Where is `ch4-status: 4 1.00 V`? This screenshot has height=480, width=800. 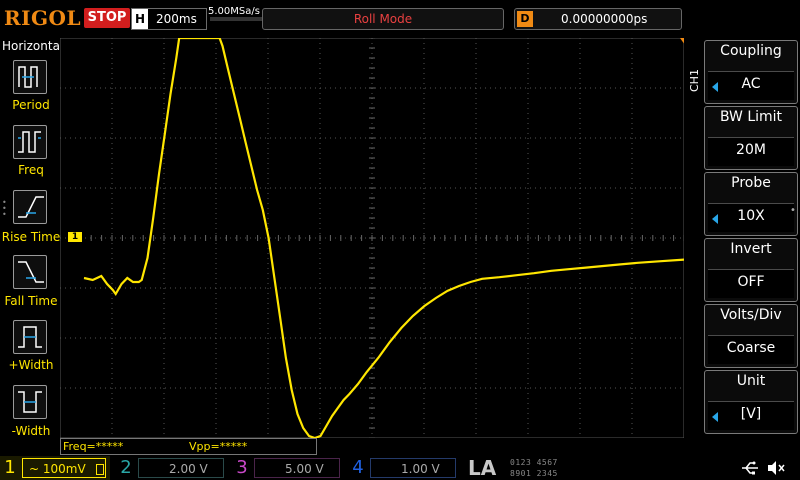 ch4-status: 4 1.00 V is located at coordinates (404, 468).